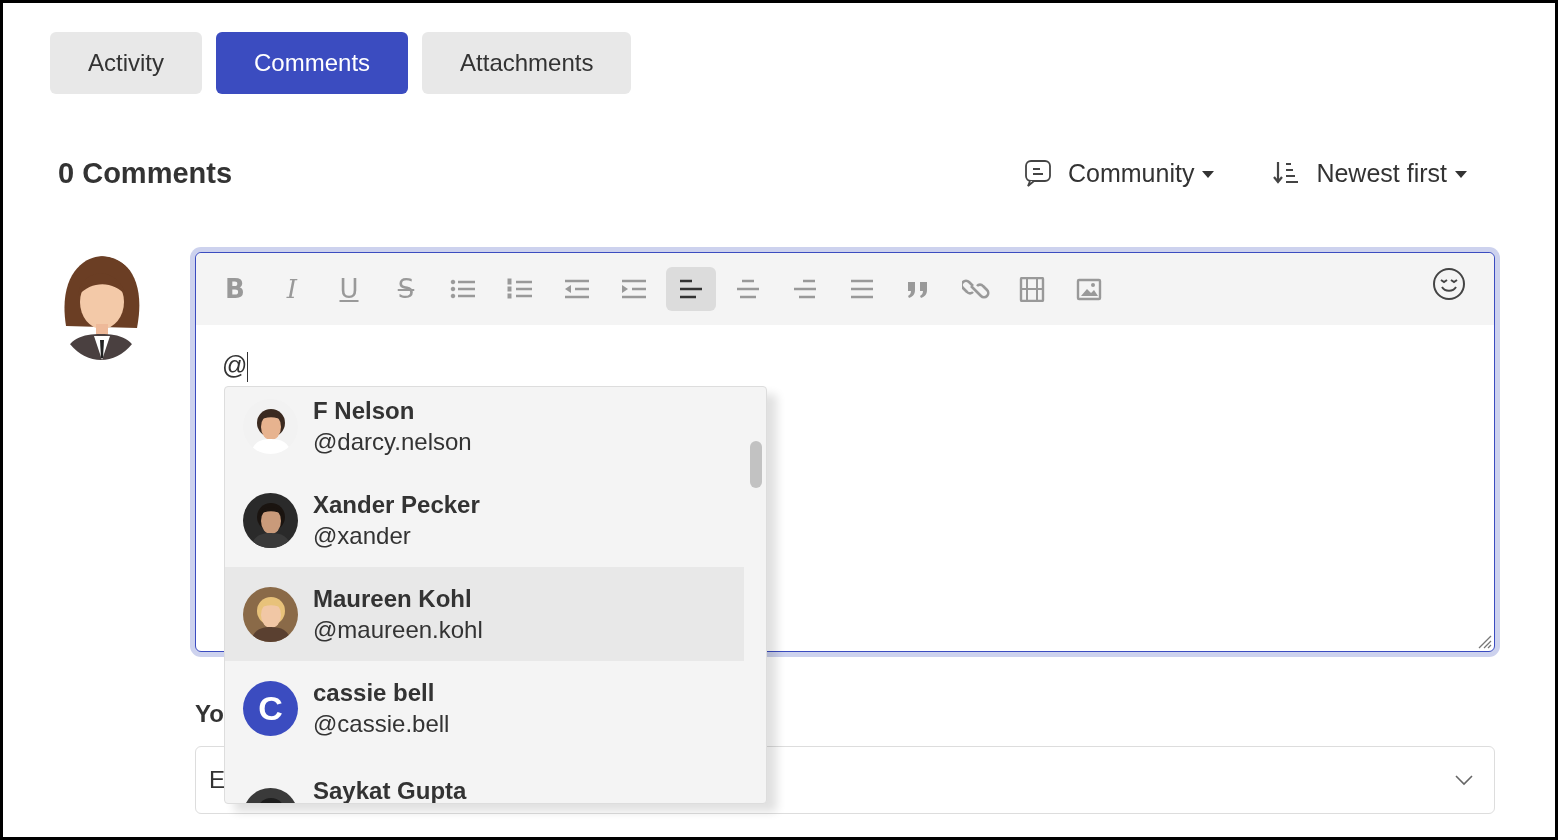  I want to click on mention-option: Xander Pecker @xander, so click(484, 520).